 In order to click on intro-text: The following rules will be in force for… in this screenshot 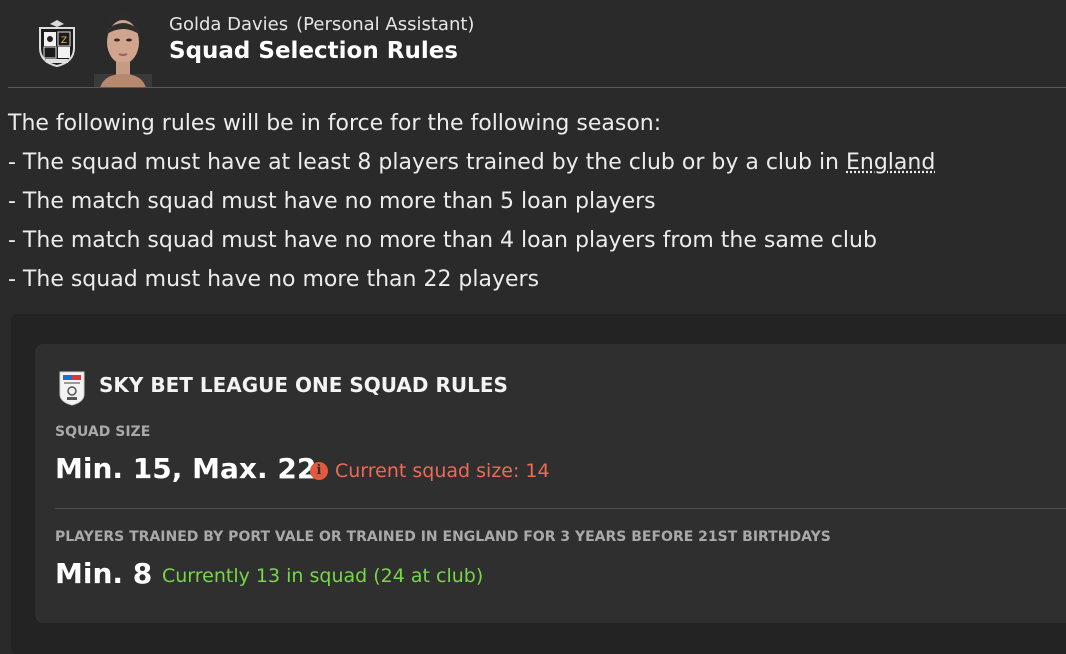, I will do `click(471, 123)`.